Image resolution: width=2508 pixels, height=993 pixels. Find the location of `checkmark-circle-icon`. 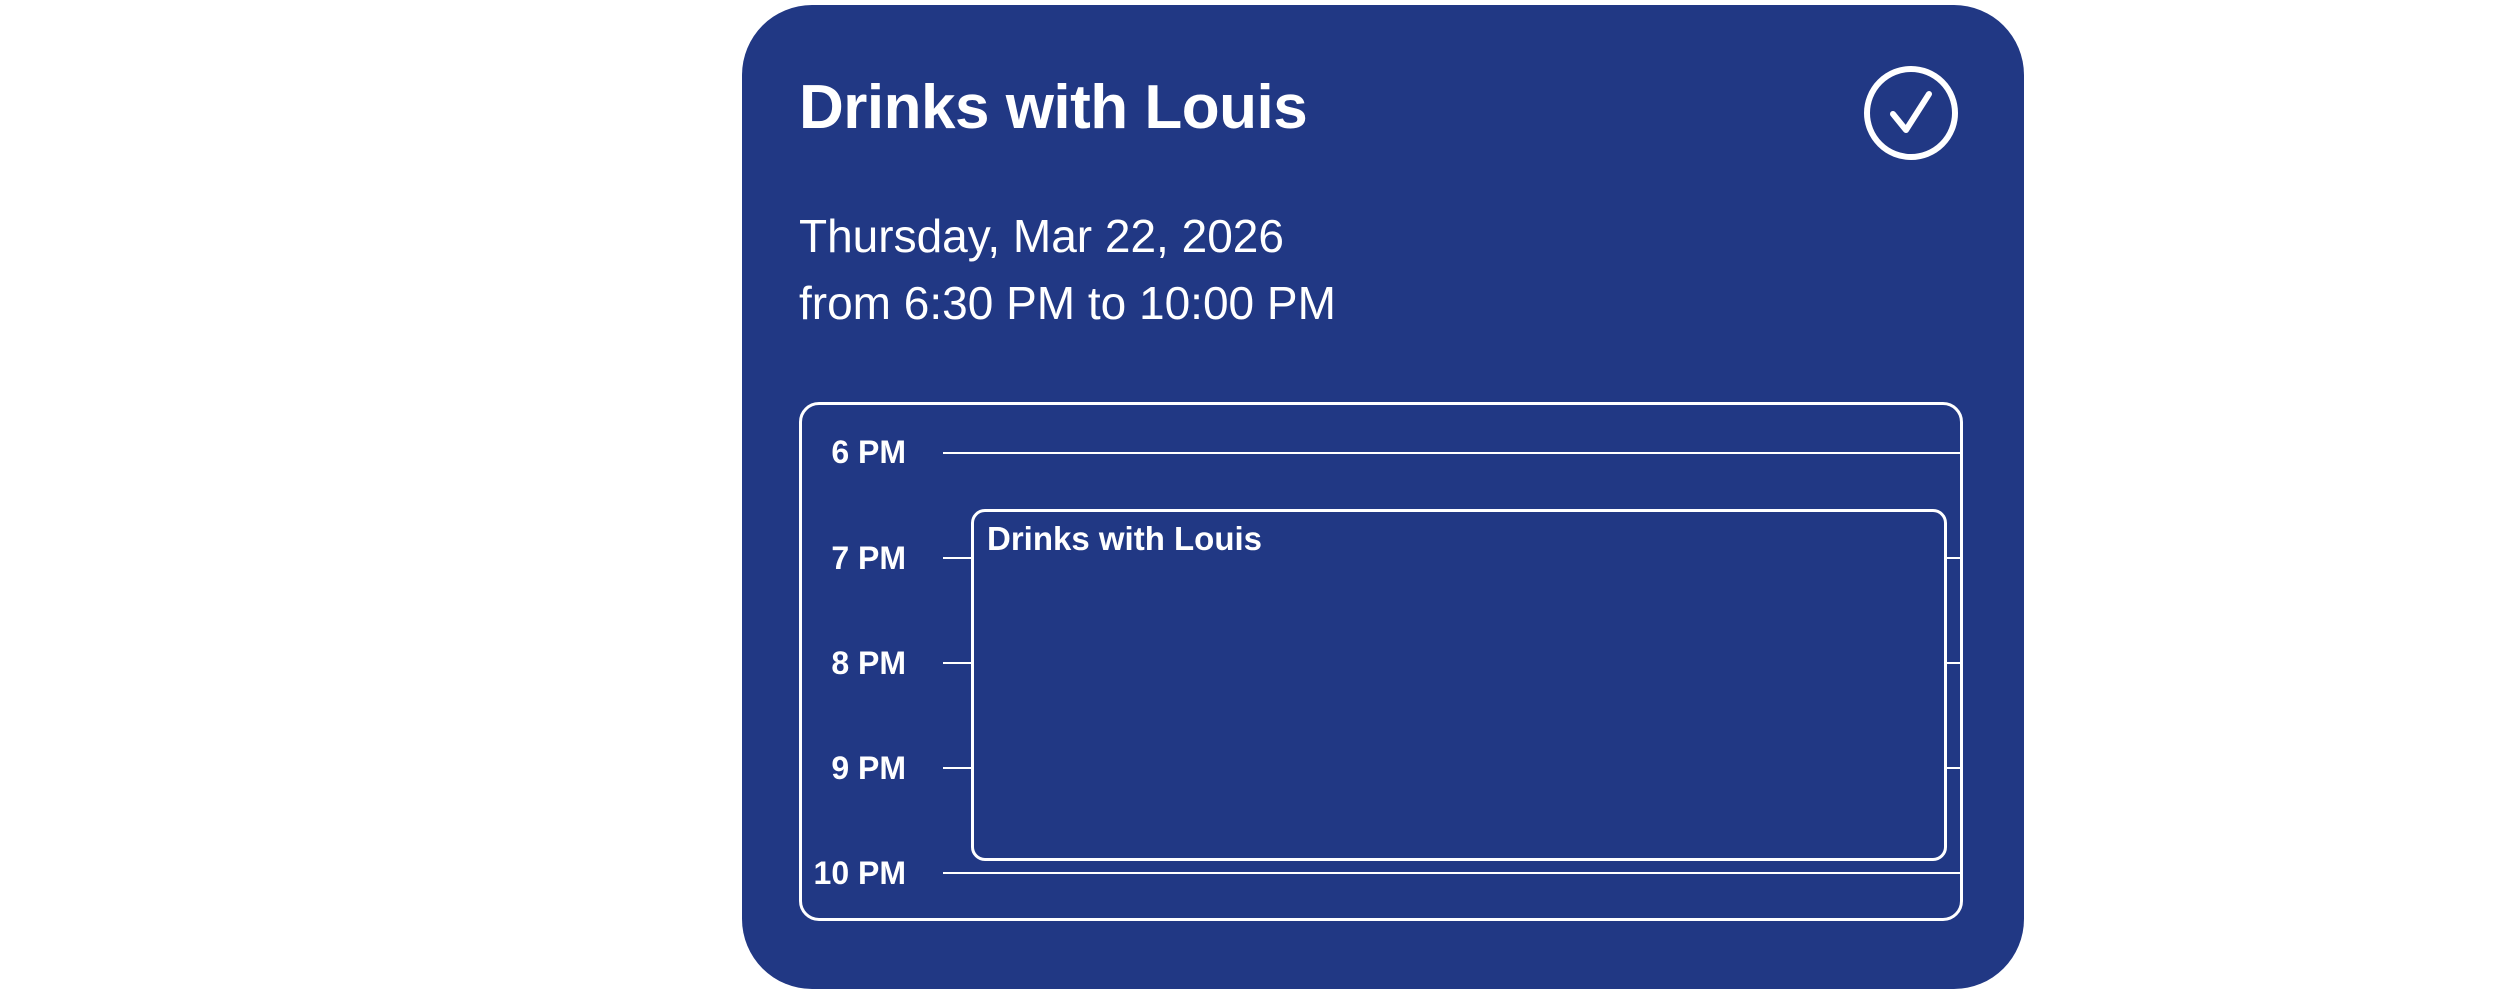

checkmark-circle-icon is located at coordinates (1911, 113).